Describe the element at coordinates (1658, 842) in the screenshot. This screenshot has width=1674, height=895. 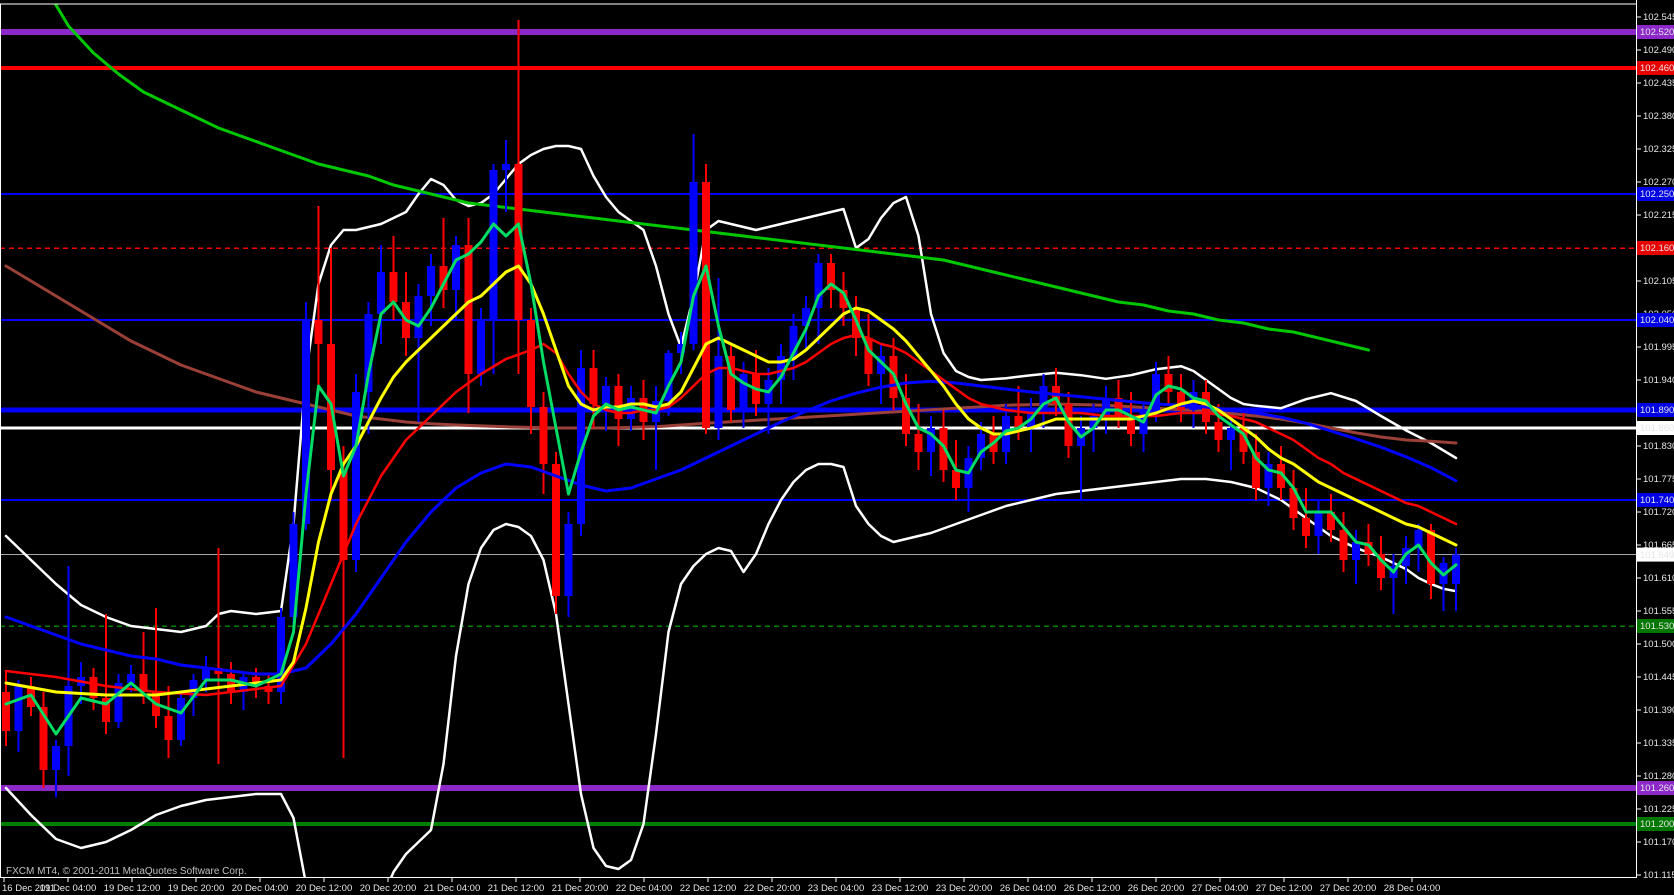
I see `price-axis-label: 101.170` at that location.